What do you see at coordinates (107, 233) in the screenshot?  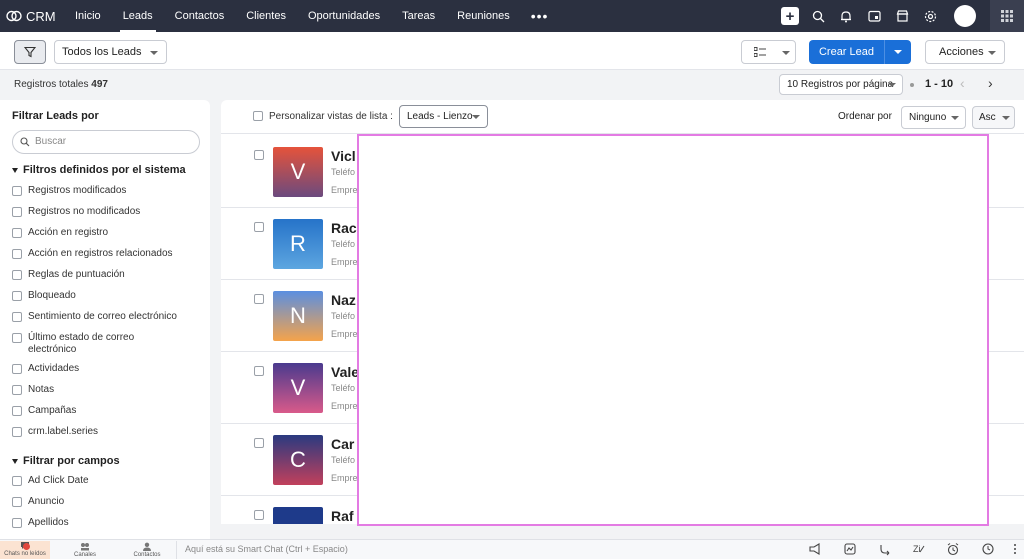 I see `filter-option: Acción en registro` at bounding box center [107, 233].